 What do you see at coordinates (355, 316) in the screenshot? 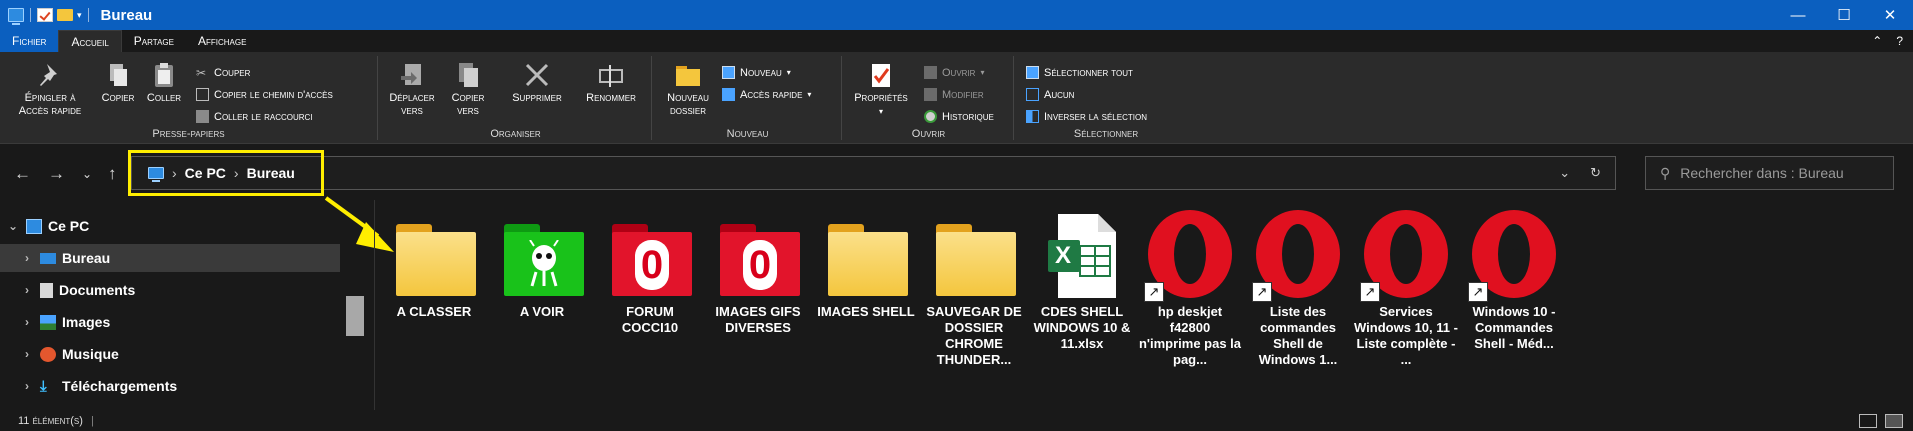
I see `nav-pane-scrollbar` at bounding box center [355, 316].